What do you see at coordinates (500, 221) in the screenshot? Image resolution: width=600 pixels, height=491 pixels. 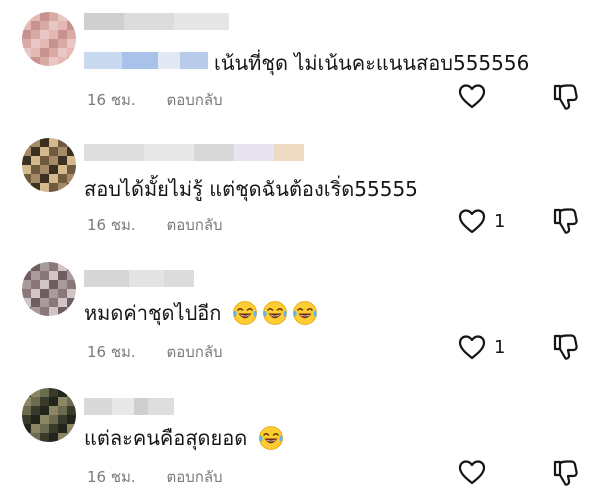 I see `like-count: 1` at bounding box center [500, 221].